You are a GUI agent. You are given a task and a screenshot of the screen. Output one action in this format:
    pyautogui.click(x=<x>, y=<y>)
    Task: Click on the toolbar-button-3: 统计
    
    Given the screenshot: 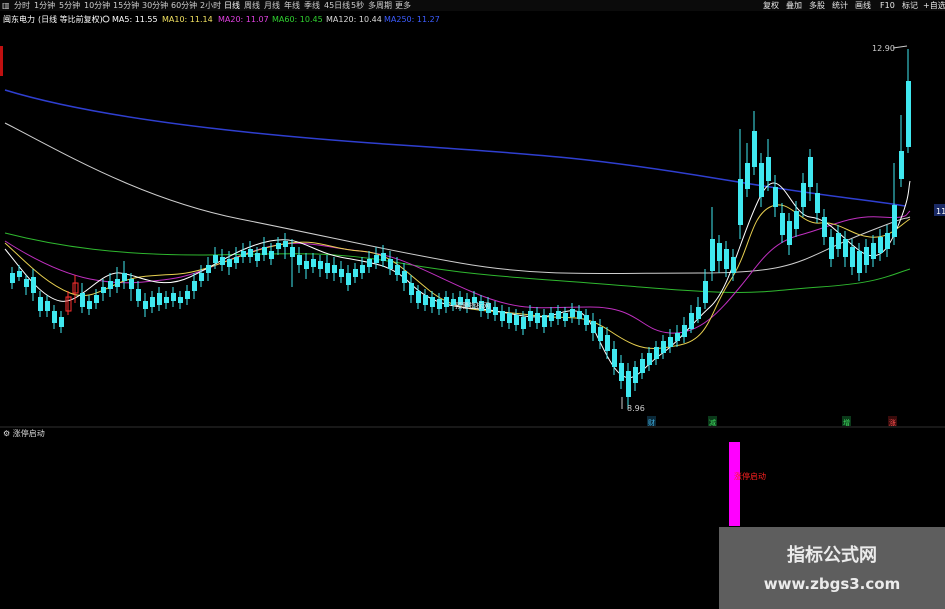 What is the action you would take?
    pyautogui.click(x=840, y=5)
    